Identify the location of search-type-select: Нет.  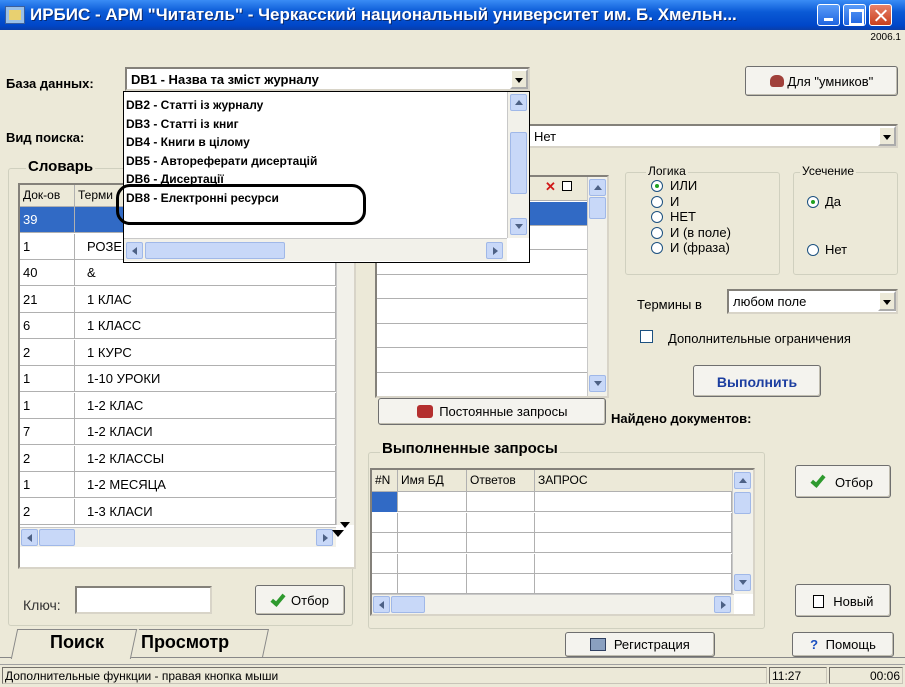
(713, 136).